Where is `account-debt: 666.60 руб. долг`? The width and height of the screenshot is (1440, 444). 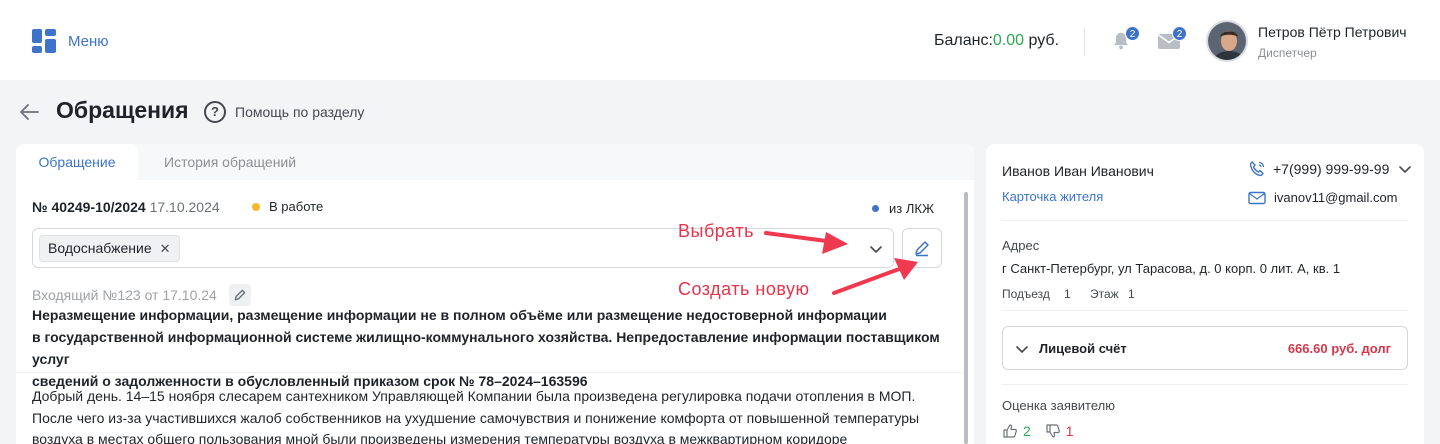 account-debt: 666.60 руб. долг is located at coordinates (1339, 348).